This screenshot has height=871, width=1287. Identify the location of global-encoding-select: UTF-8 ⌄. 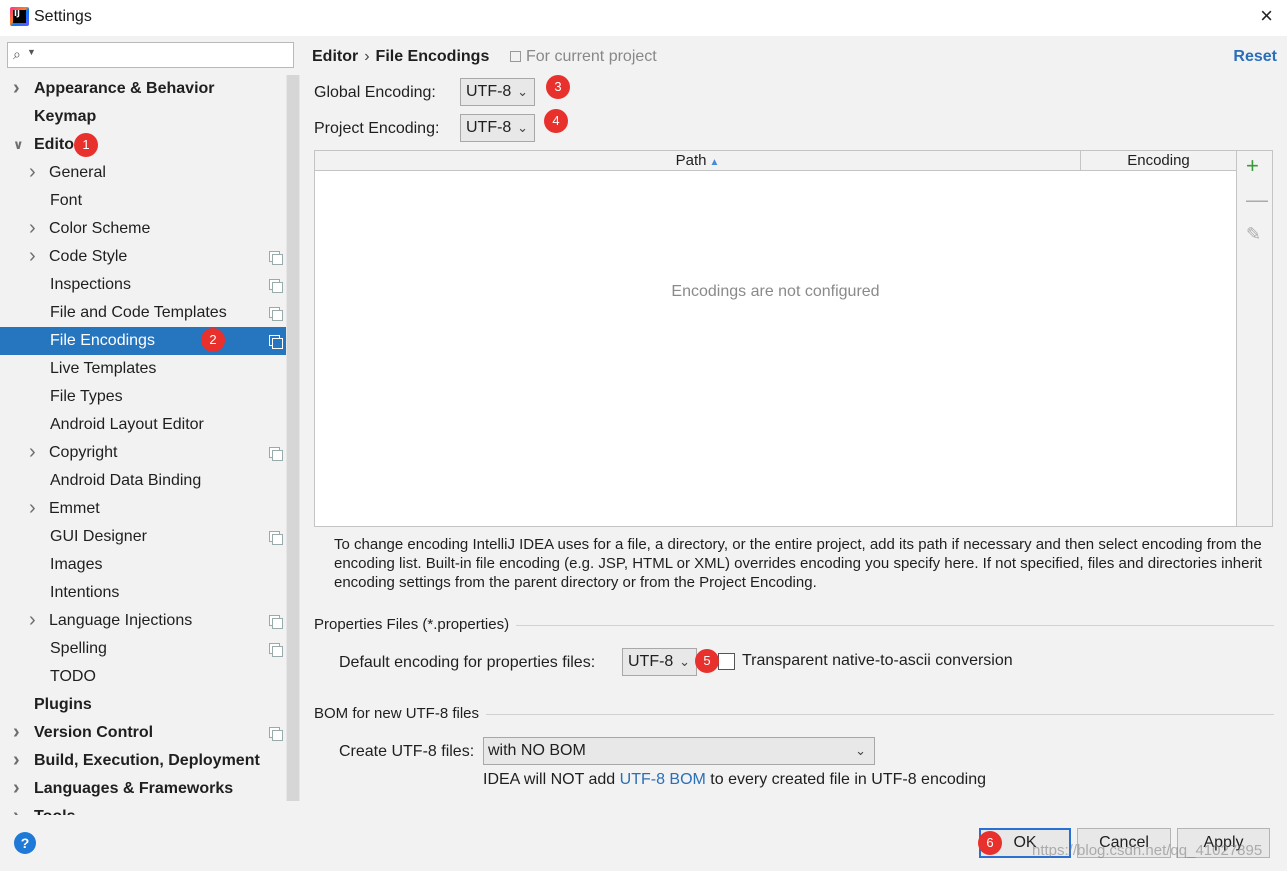
(497, 92).